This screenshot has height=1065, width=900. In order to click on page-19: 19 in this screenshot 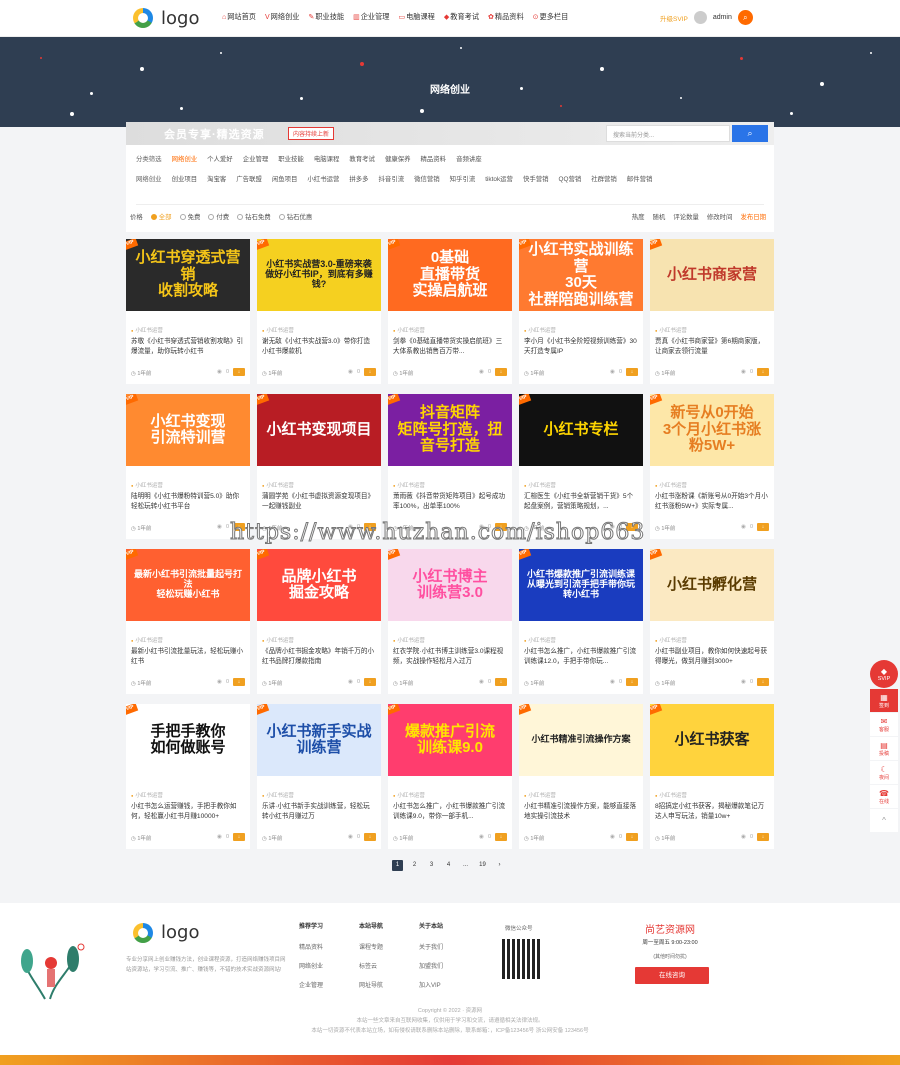, I will do `click(482, 865)`.